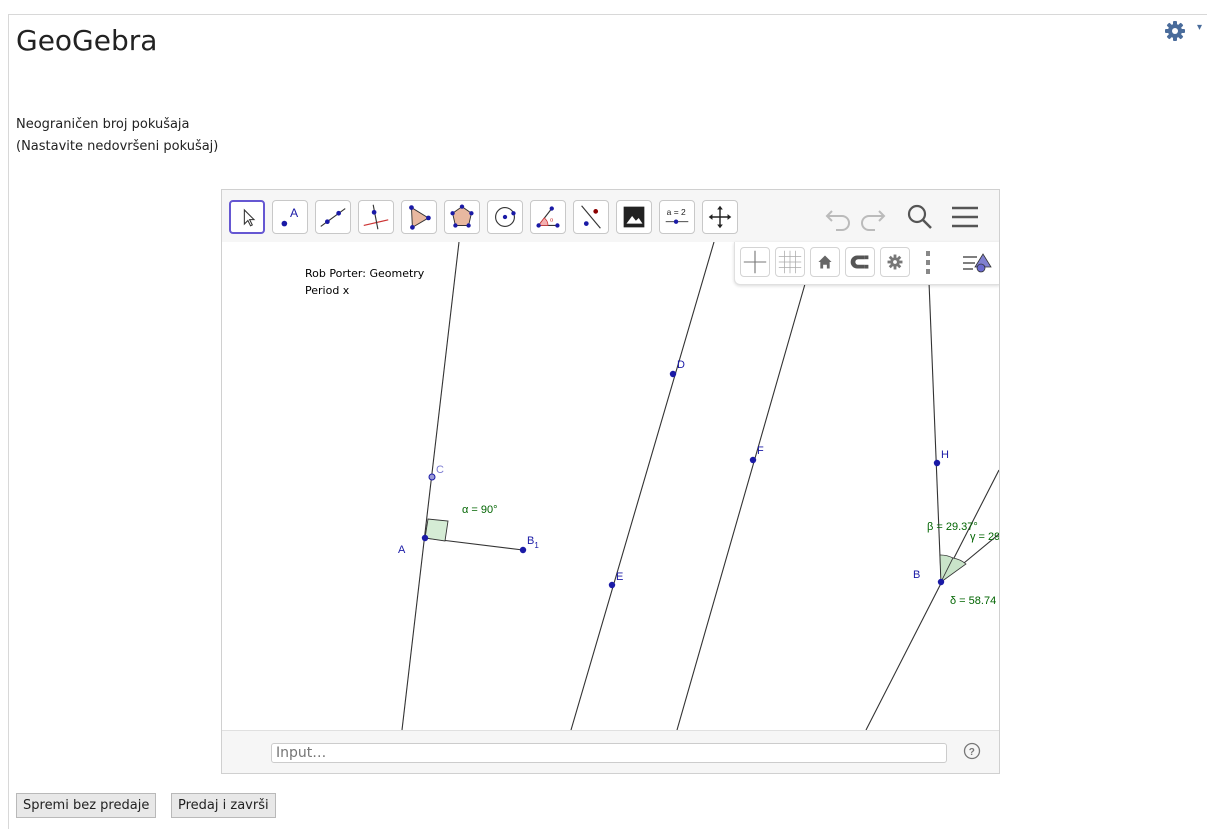 This screenshot has width=1207, height=829. I want to click on input-bar: ?, so click(610, 751).